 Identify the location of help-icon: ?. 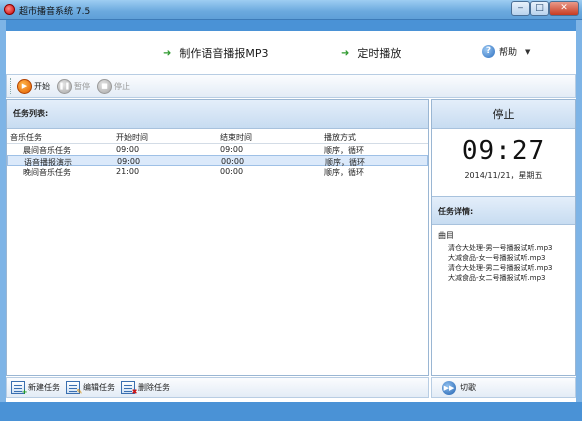
(488, 51).